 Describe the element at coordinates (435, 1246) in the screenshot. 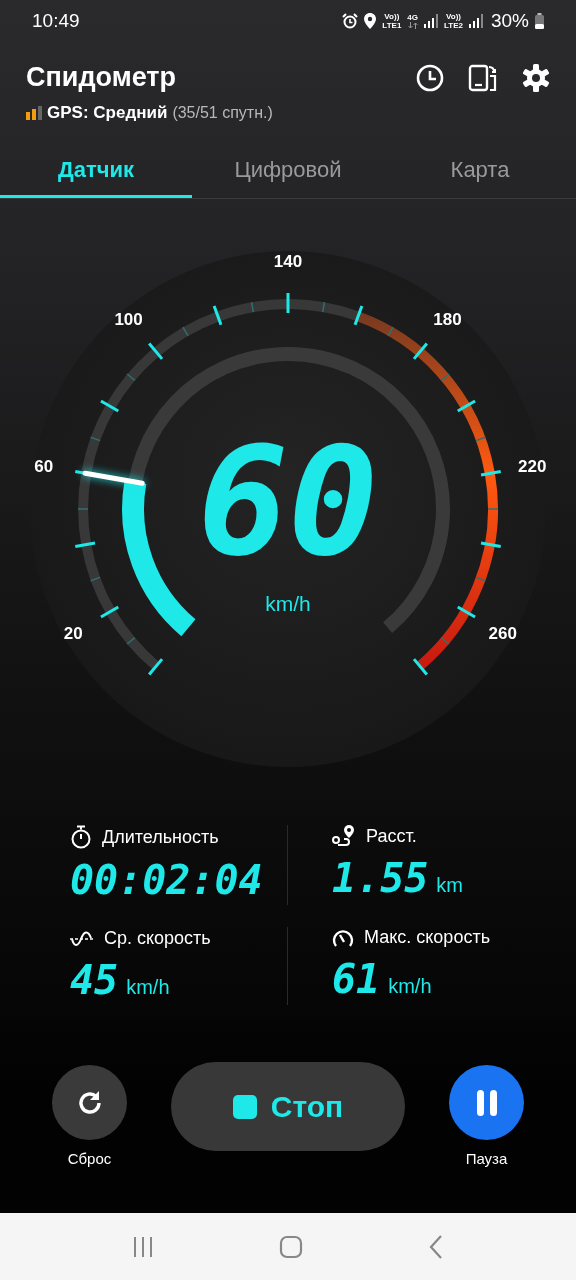

I see `back-icon` at that location.